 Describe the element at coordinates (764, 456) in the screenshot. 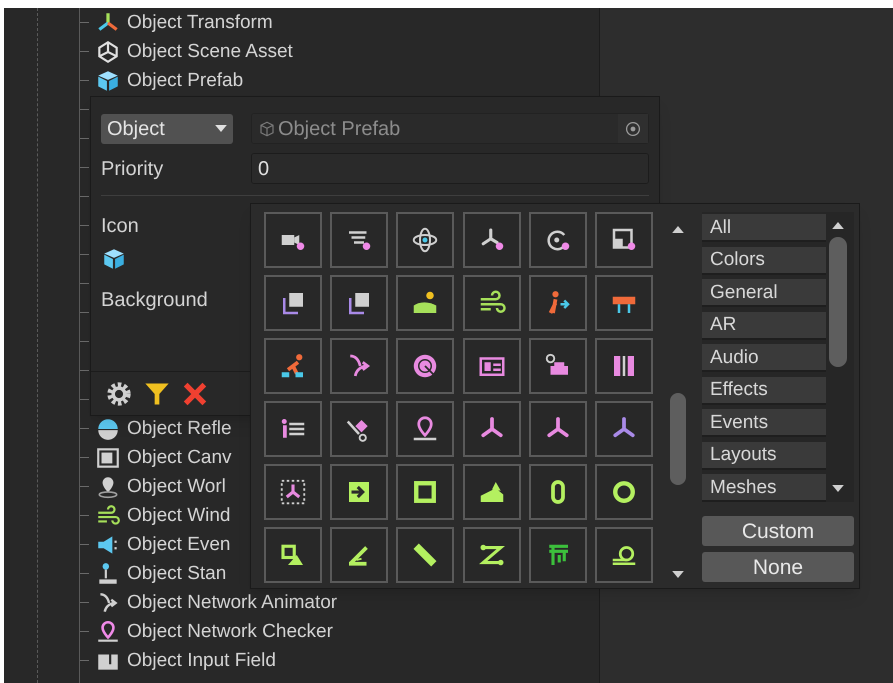

I see `category-button: Layouts` at that location.